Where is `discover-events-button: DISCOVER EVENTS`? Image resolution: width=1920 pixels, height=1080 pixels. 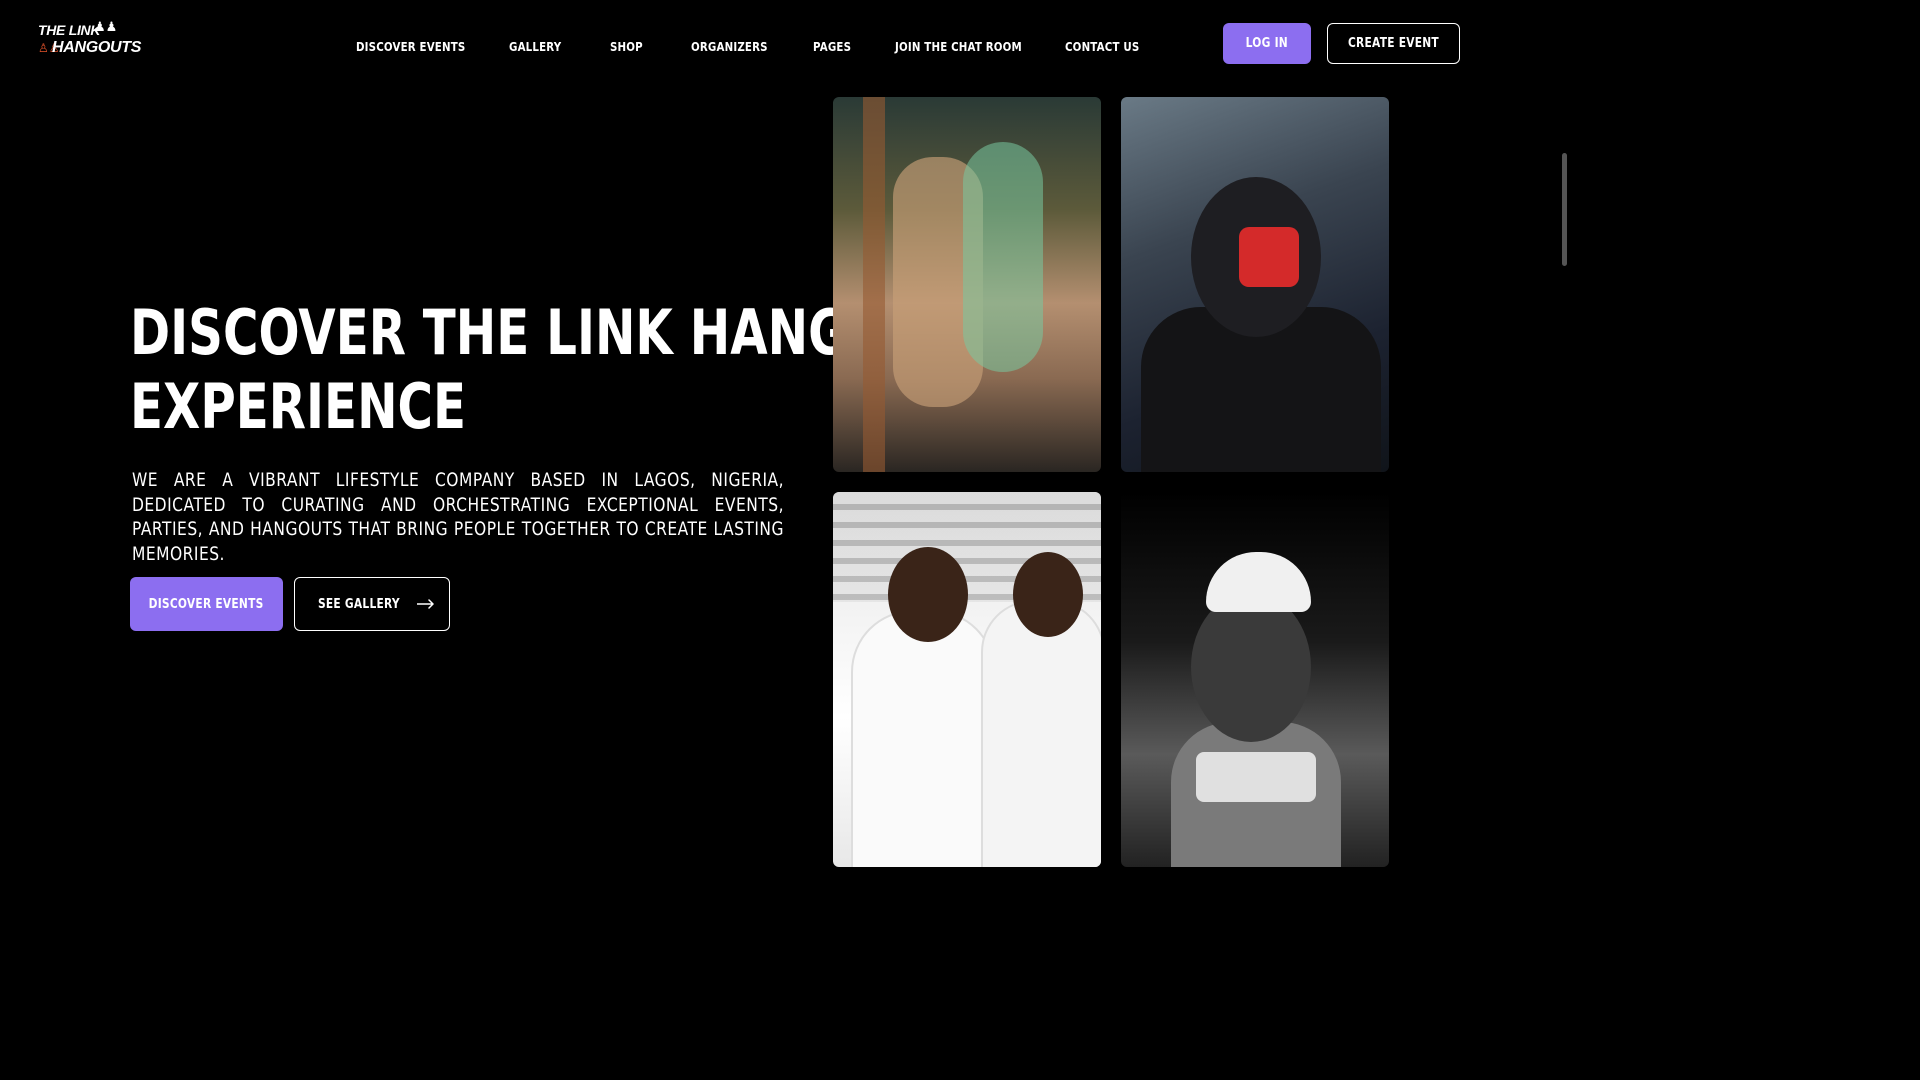
discover-events-button: DISCOVER EVENTS is located at coordinates (206, 604).